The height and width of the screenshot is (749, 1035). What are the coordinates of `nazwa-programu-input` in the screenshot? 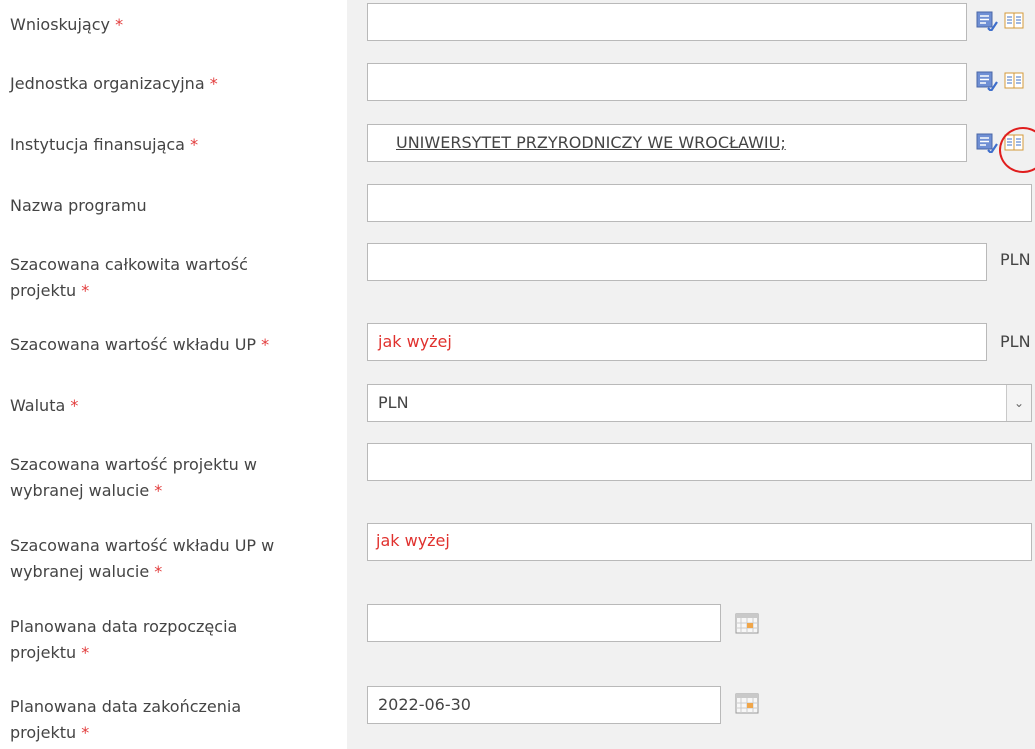 It's located at (699, 203).